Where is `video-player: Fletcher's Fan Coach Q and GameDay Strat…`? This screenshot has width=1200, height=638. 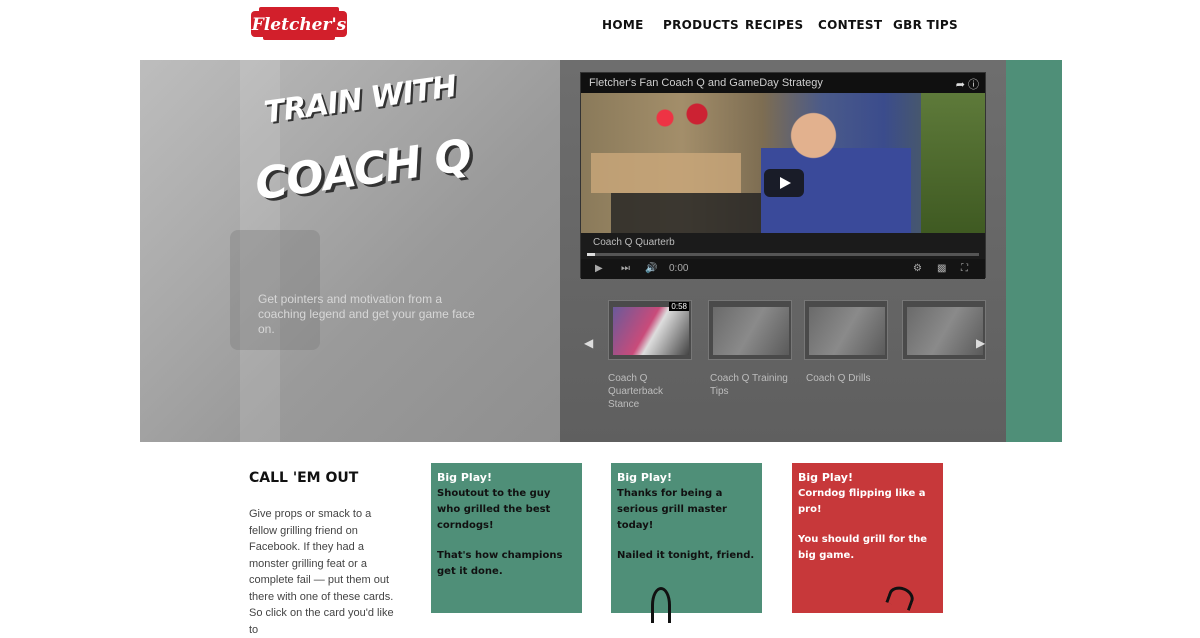 video-player: Fletcher's Fan Coach Q and GameDay Strat… is located at coordinates (783, 175).